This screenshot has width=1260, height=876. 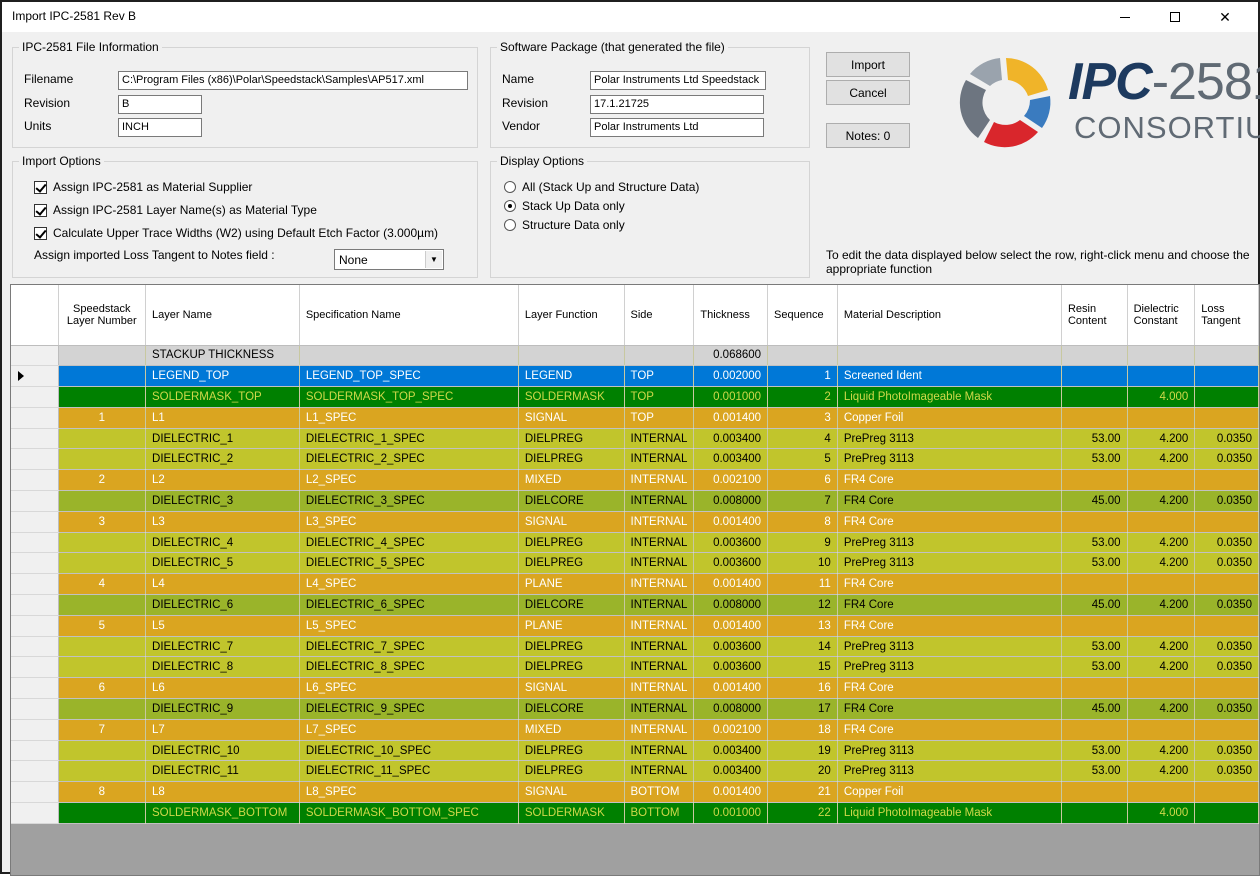 I want to click on display-stackup-radio: Stack Up Data only, so click(x=564, y=206).